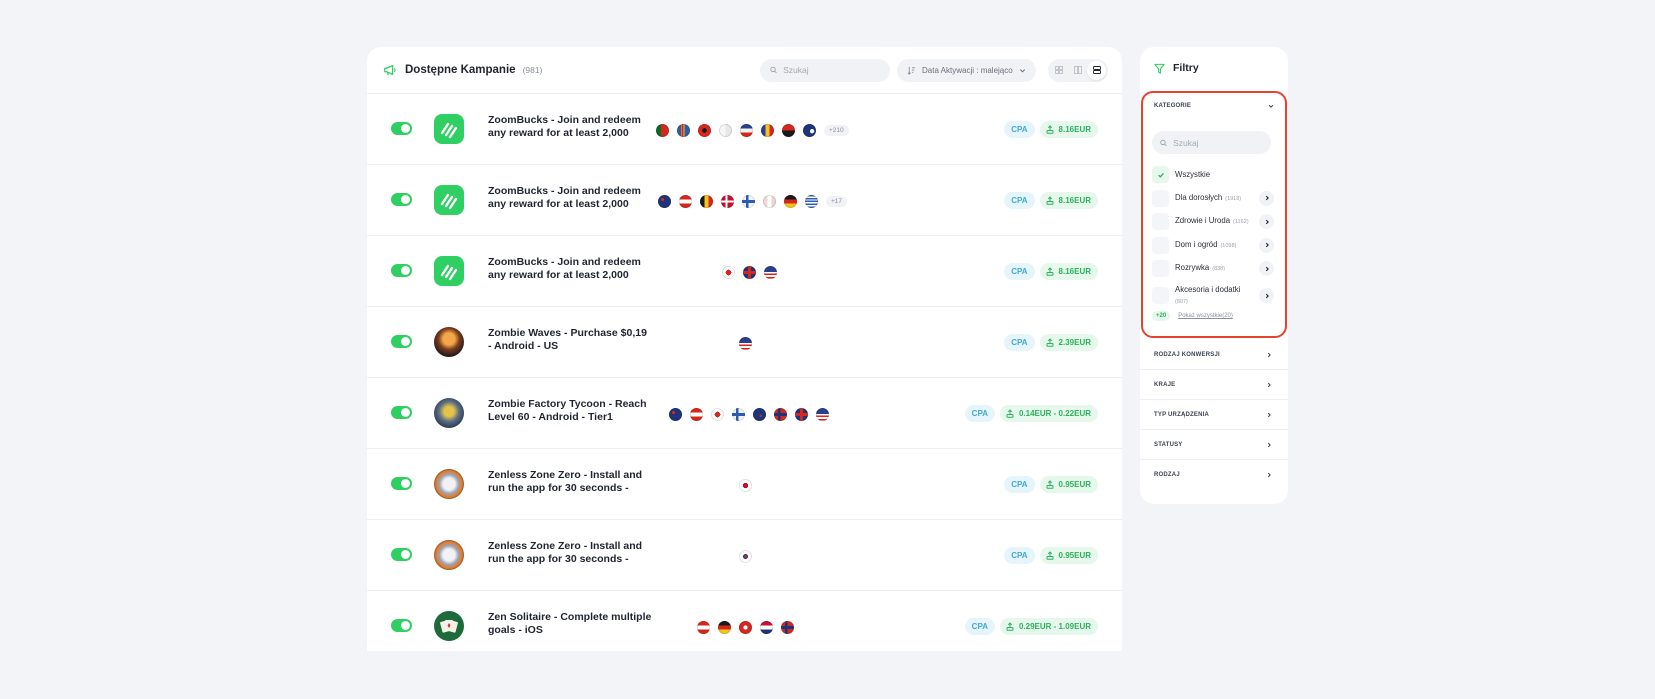  What do you see at coordinates (1059, 70) in the screenshot?
I see `grid-view-button` at bounding box center [1059, 70].